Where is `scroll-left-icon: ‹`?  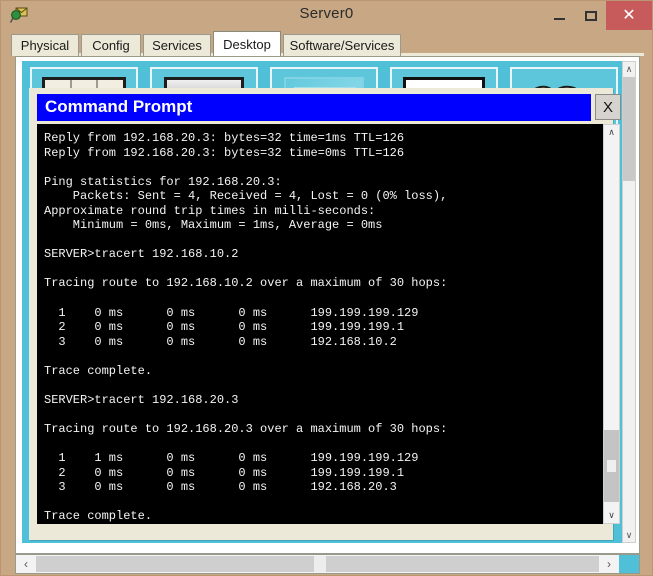 scroll-left-icon: ‹ is located at coordinates (26, 564).